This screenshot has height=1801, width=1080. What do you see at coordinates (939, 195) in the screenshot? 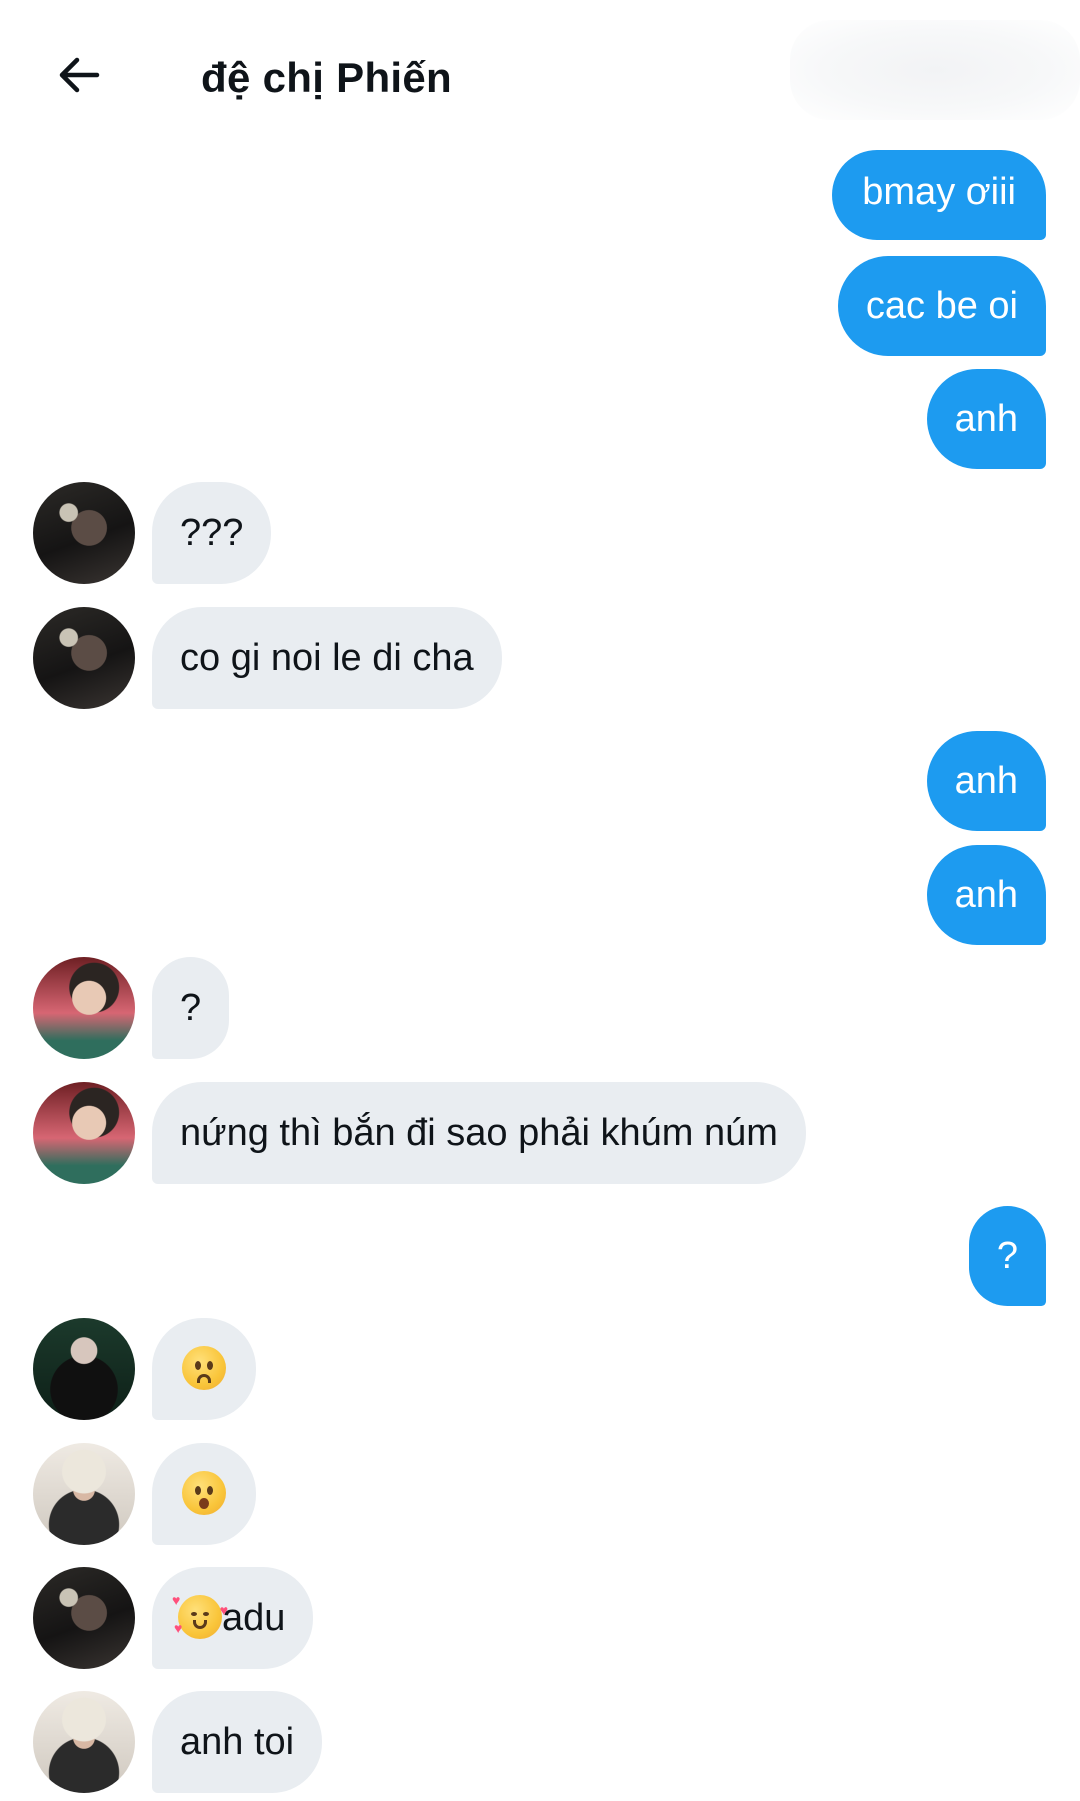
I see `message-bubble: bmay ơiii` at bounding box center [939, 195].